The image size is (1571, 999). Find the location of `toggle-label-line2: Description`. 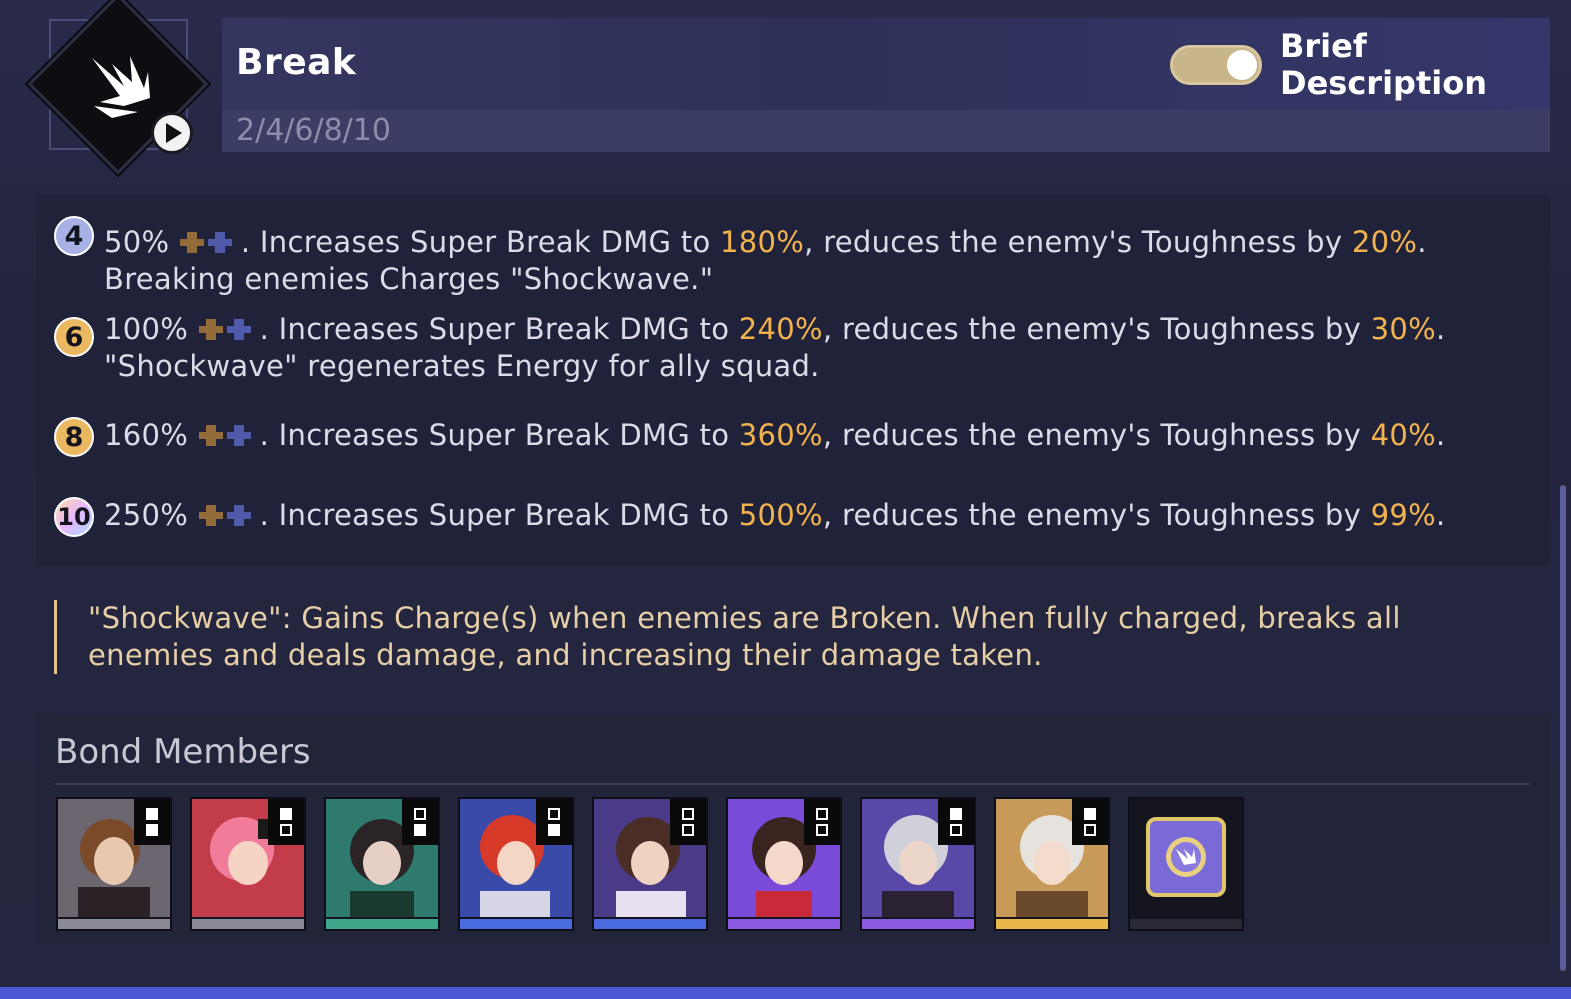

toggle-label-line2: Description is located at coordinates (1383, 83).